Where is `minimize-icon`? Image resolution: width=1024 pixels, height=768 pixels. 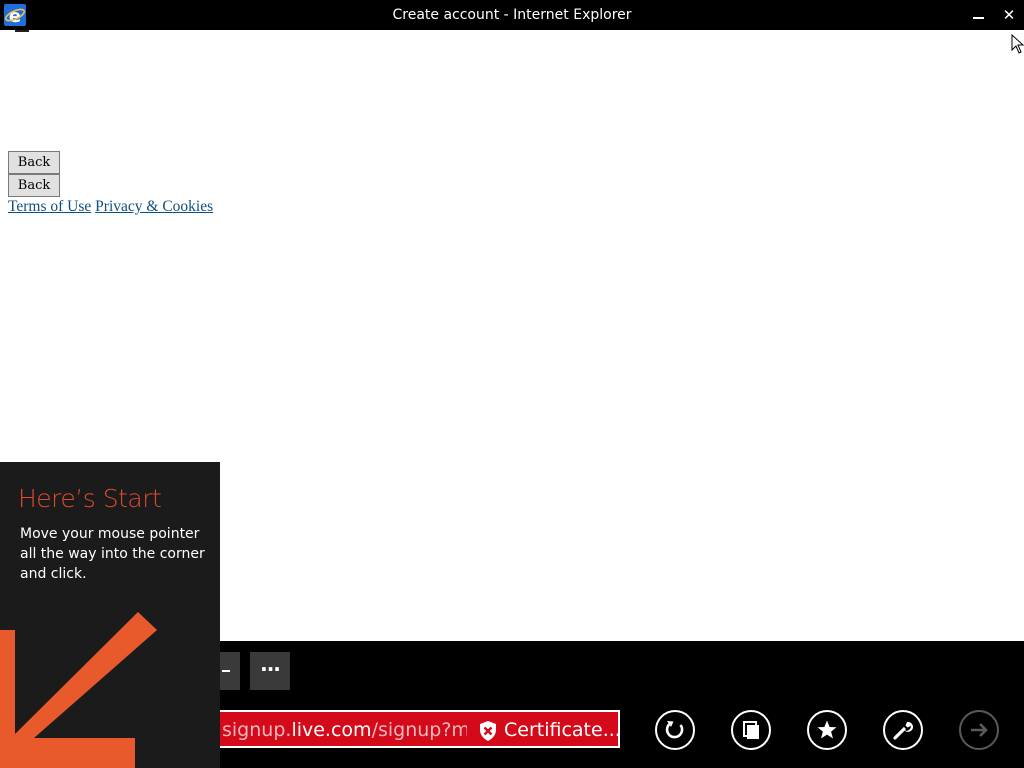
minimize-icon is located at coordinates (978, 18).